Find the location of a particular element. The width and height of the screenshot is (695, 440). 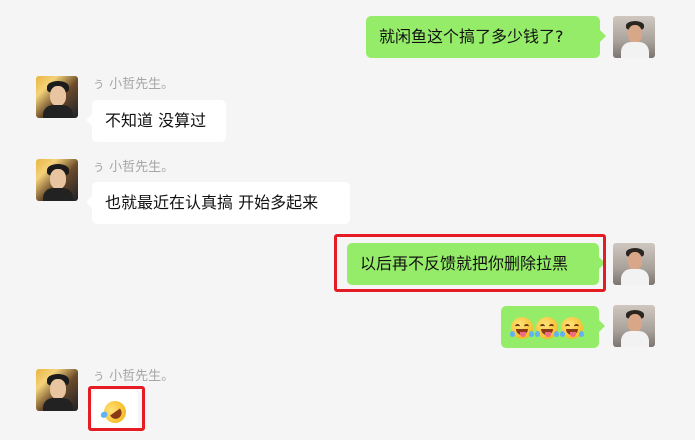

message-bubble-incoming: 也就最近在认真搞 开始多起来 is located at coordinates (218, 203).